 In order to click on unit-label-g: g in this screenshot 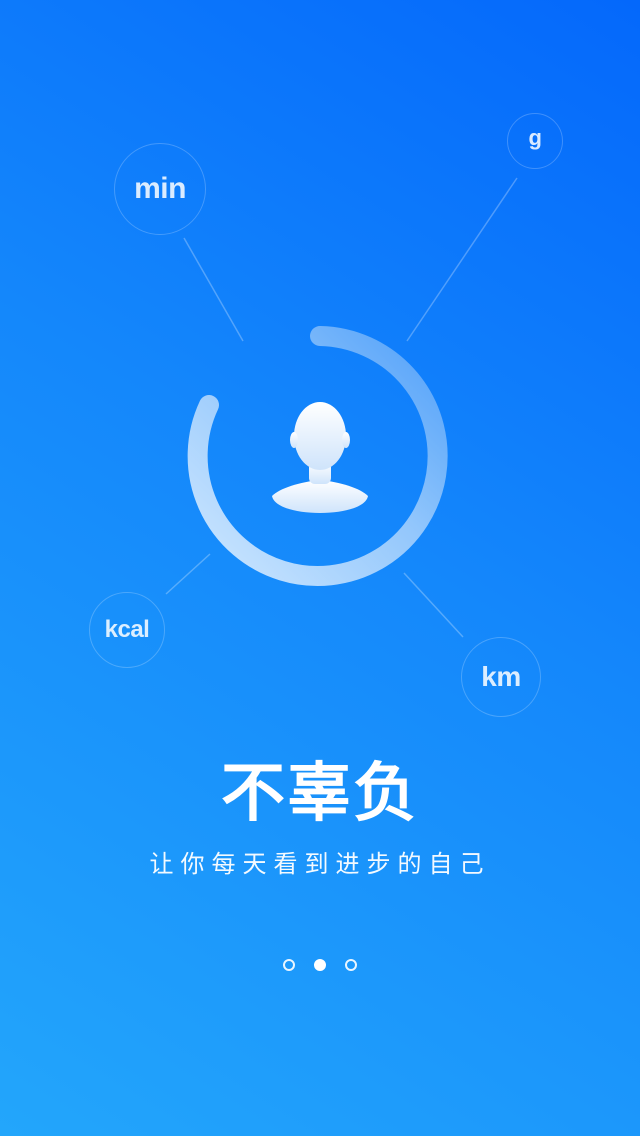, I will do `click(535, 137)`.